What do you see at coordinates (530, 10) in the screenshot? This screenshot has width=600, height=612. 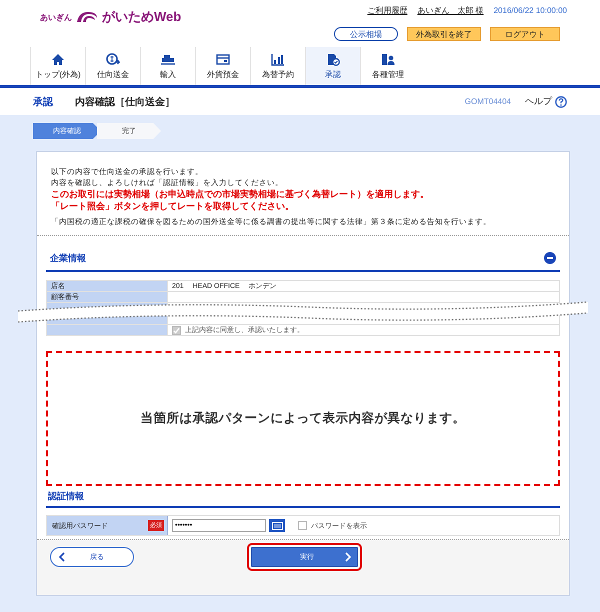 I see `login-datetime: 2016/06/22 10:00:00` at bounding box center [530, 10].